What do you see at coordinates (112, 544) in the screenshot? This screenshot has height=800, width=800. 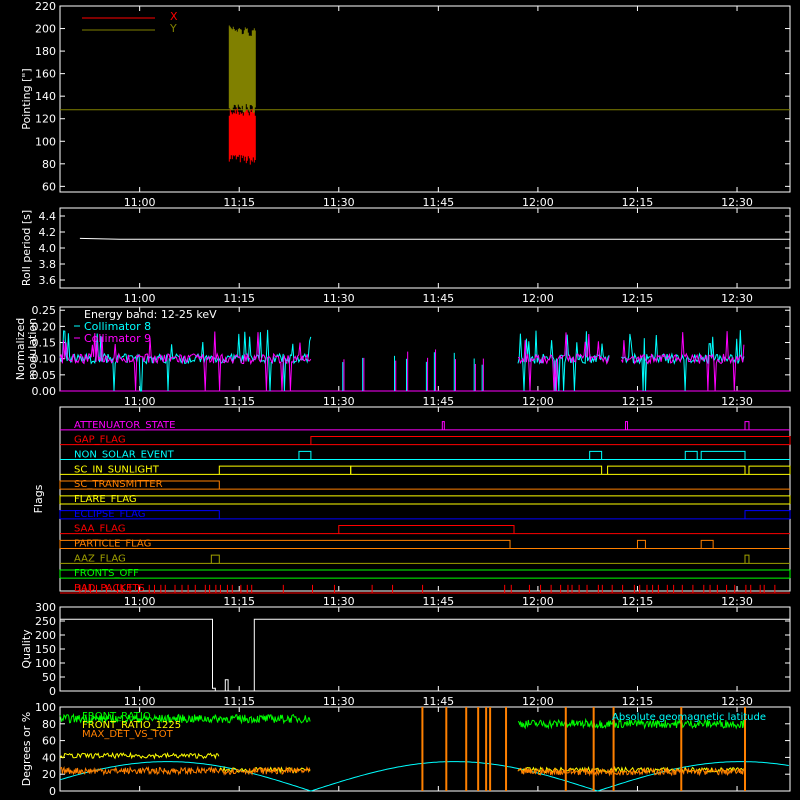 I see `flag-label: PARTICLE_FLAG` at bounding box center [112, 544].